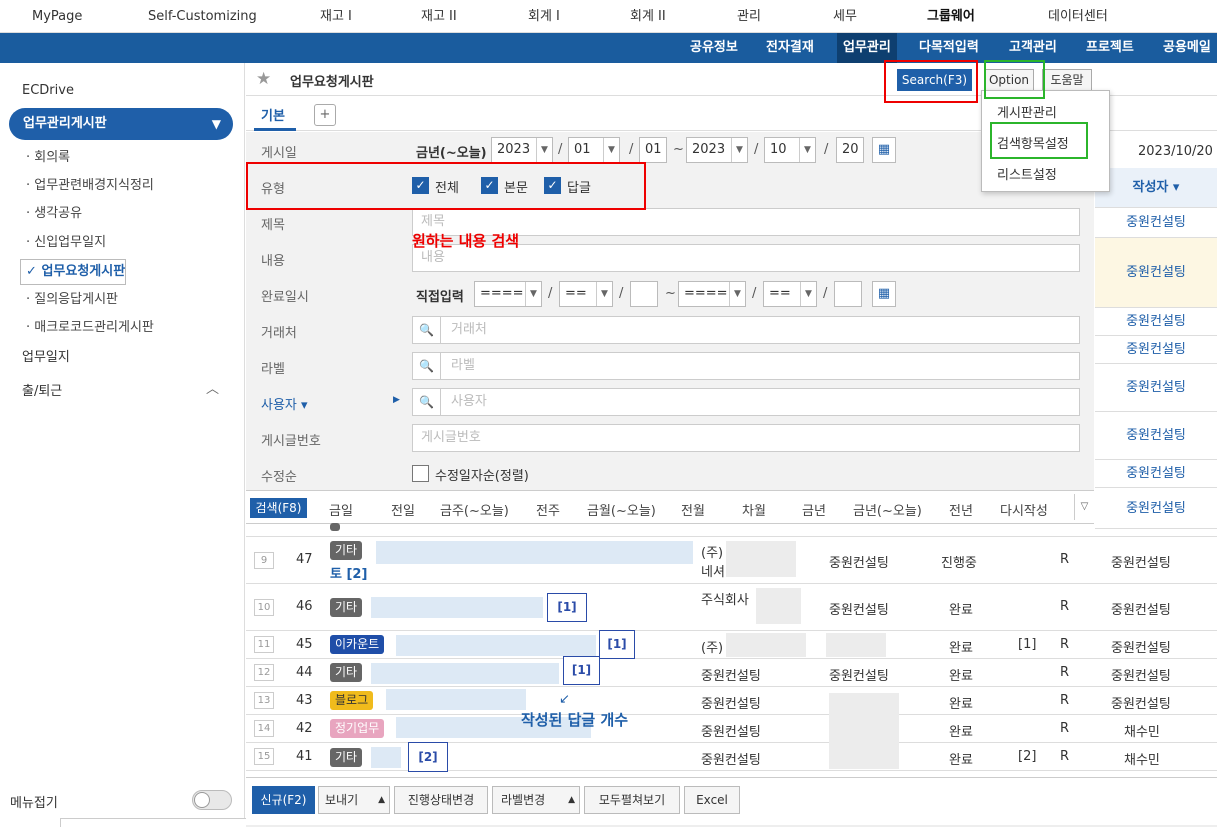 This screenshot has height=827, width=1217. I want to click on quick-lastweek: 전주, so click(548, 509).